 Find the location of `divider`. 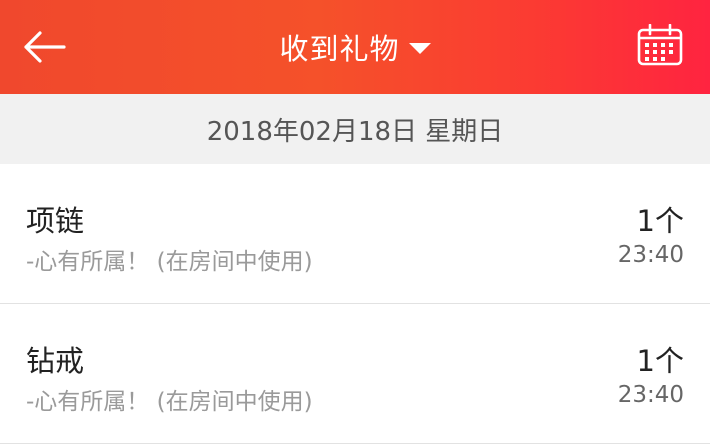

divider is located at coordinates (355, 443).